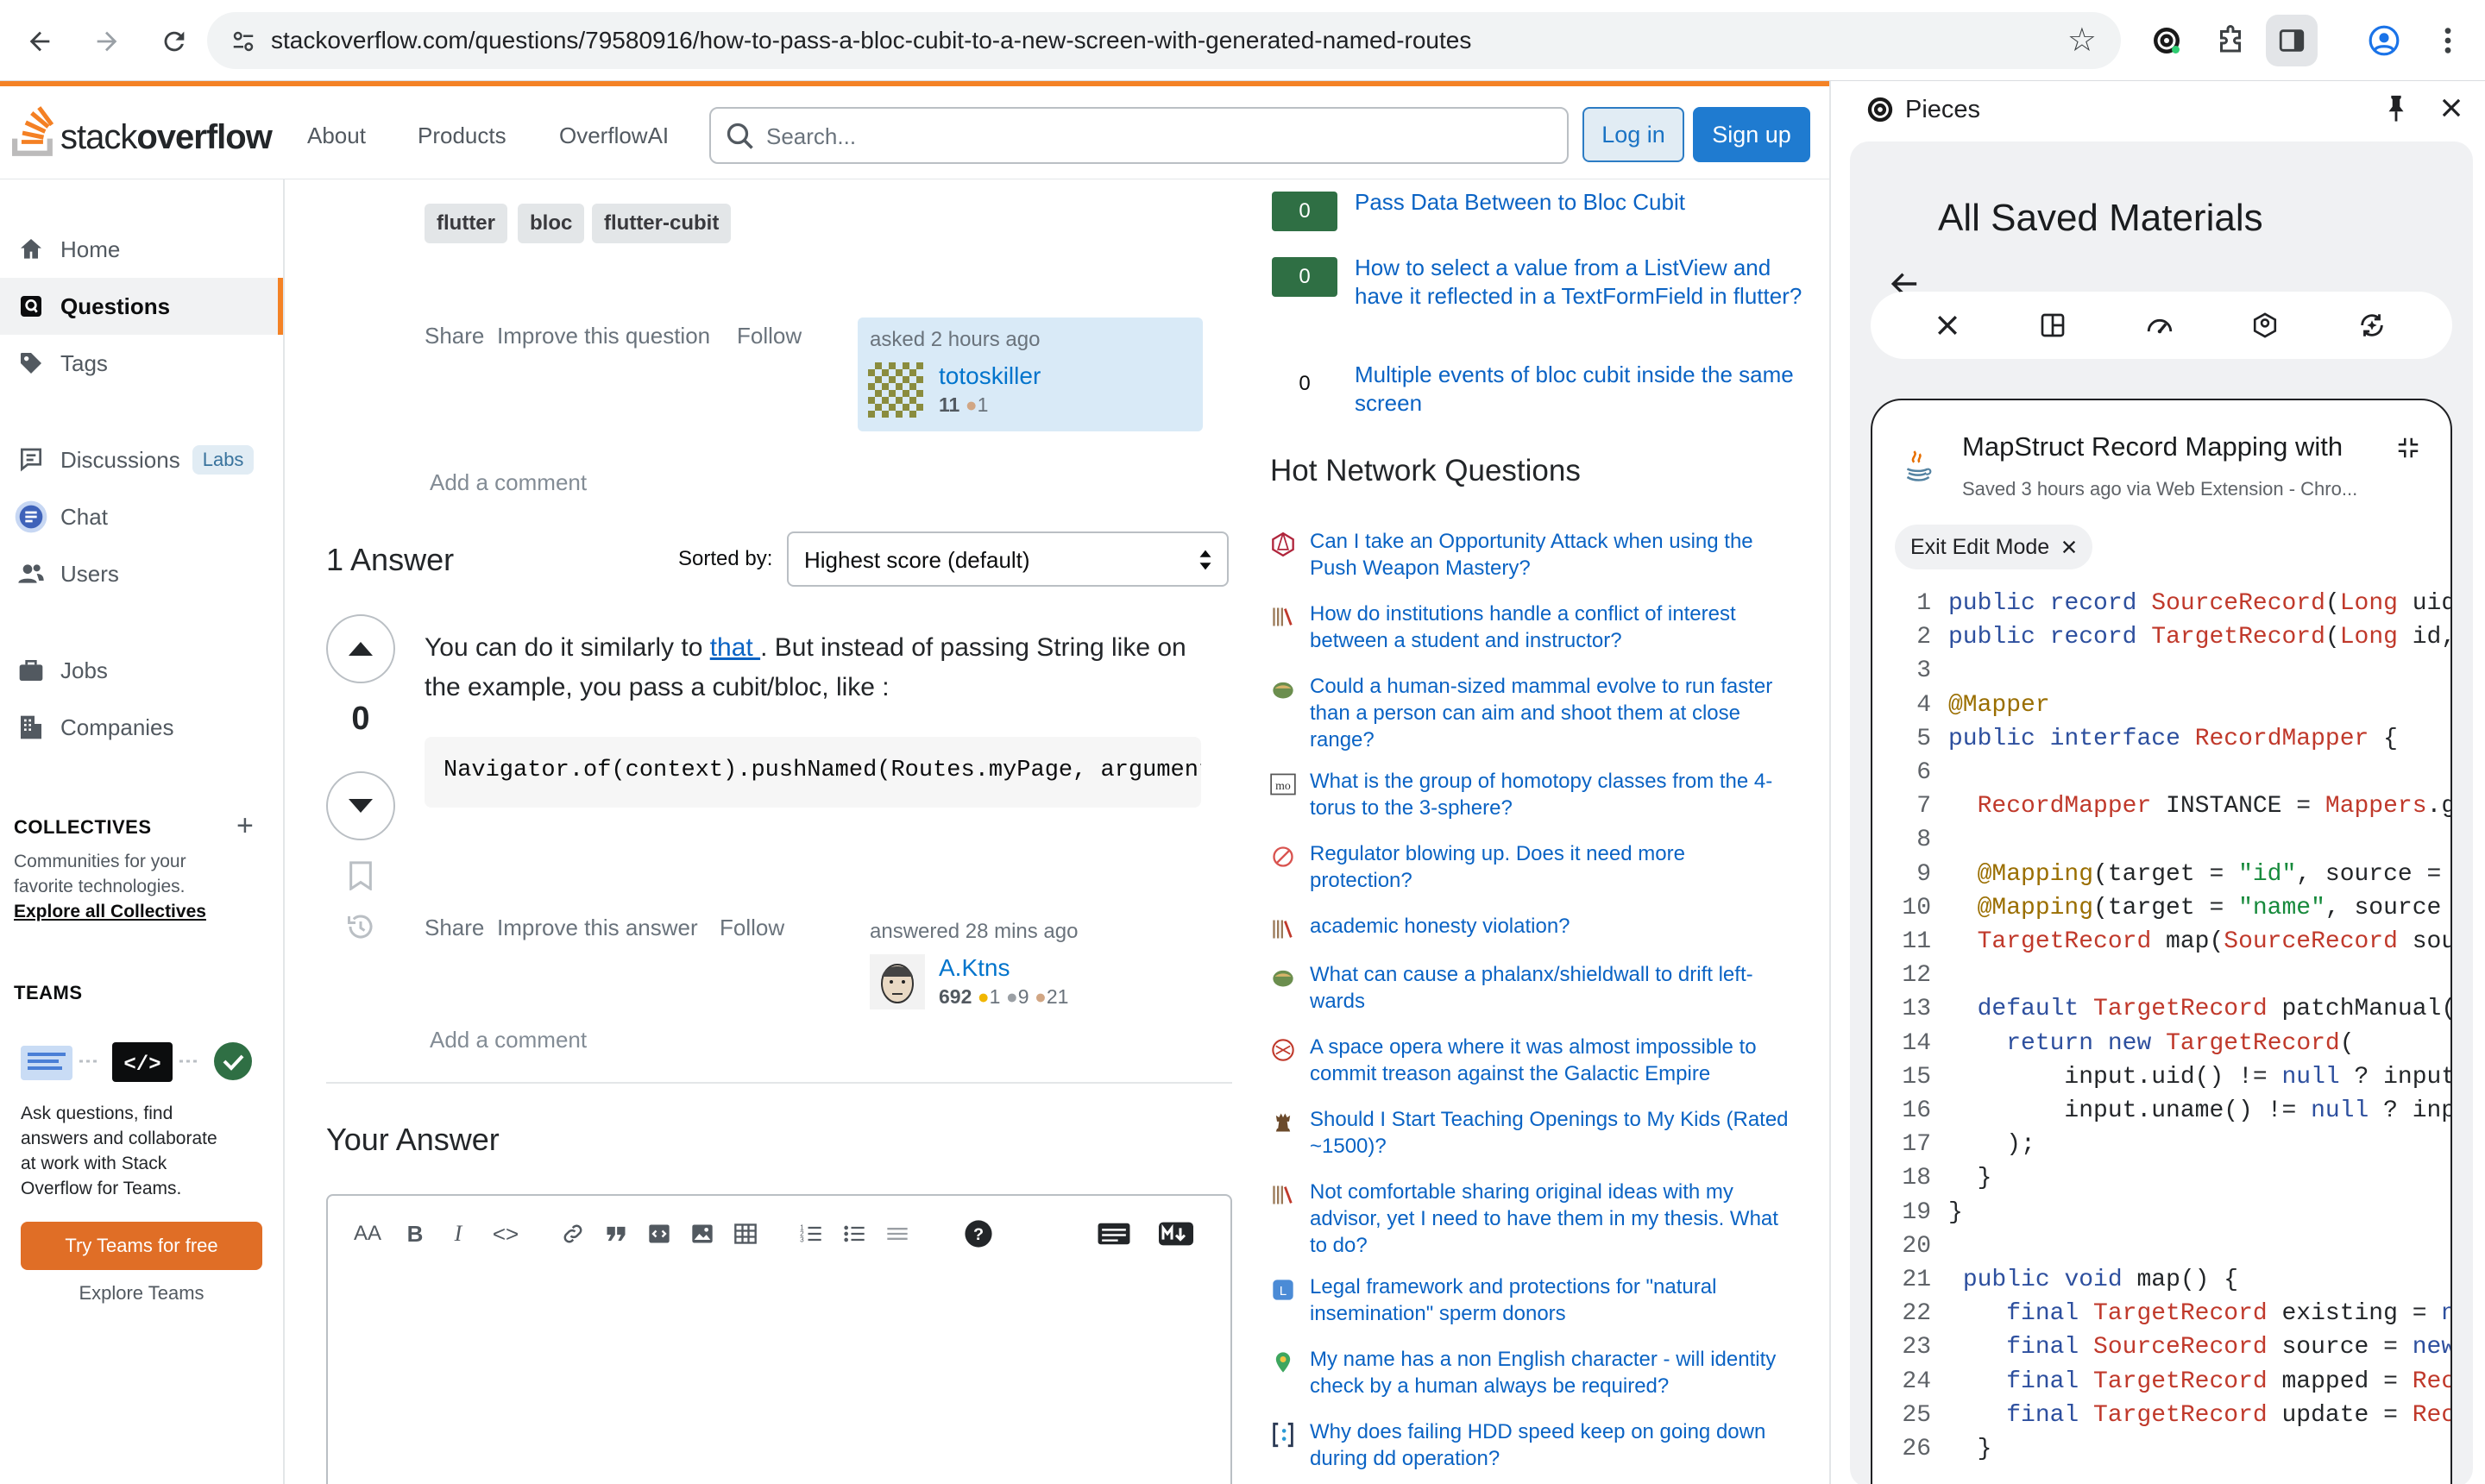  I want to click on quote-icon, so click(616, 1234).